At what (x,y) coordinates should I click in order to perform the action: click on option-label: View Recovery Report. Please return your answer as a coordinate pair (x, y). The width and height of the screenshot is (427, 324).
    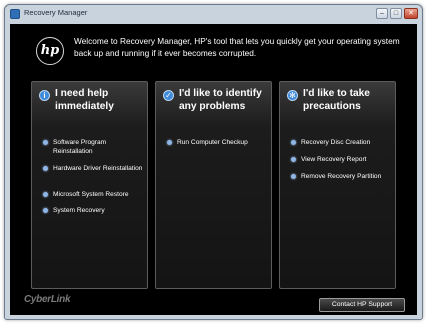
    Looking at the image, I should click on (334, 159).